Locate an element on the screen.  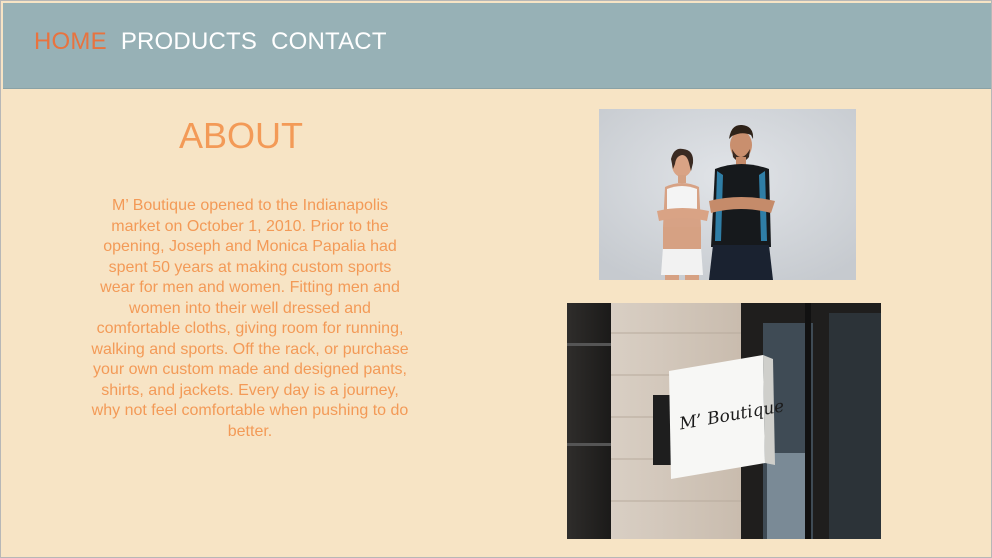
athletes-illustration is located at coordinates (727, 194).